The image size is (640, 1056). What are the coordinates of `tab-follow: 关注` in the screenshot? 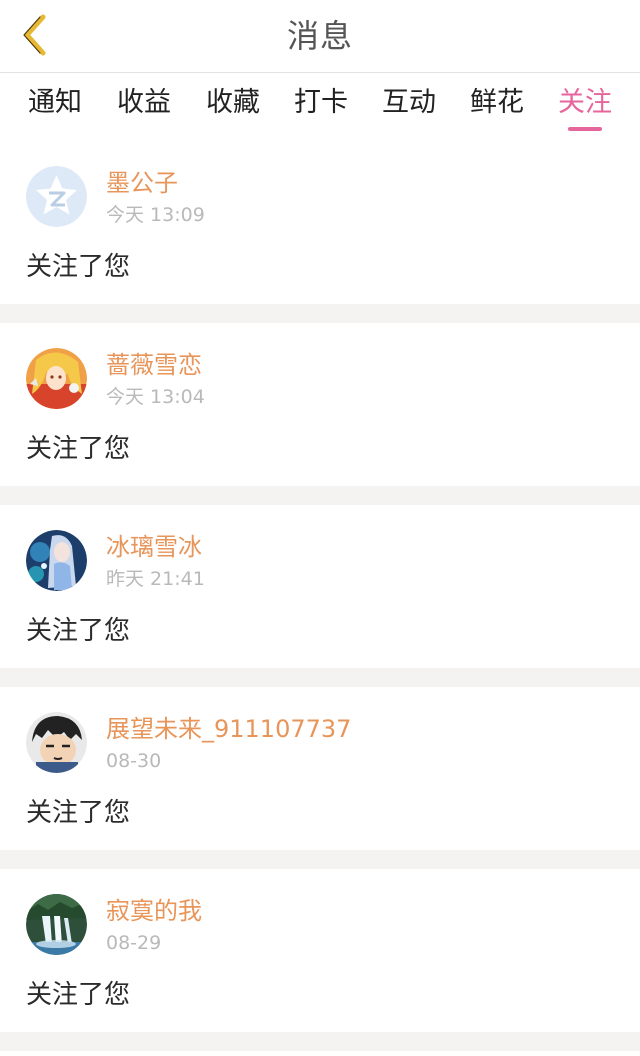 It's located at (585, 103).